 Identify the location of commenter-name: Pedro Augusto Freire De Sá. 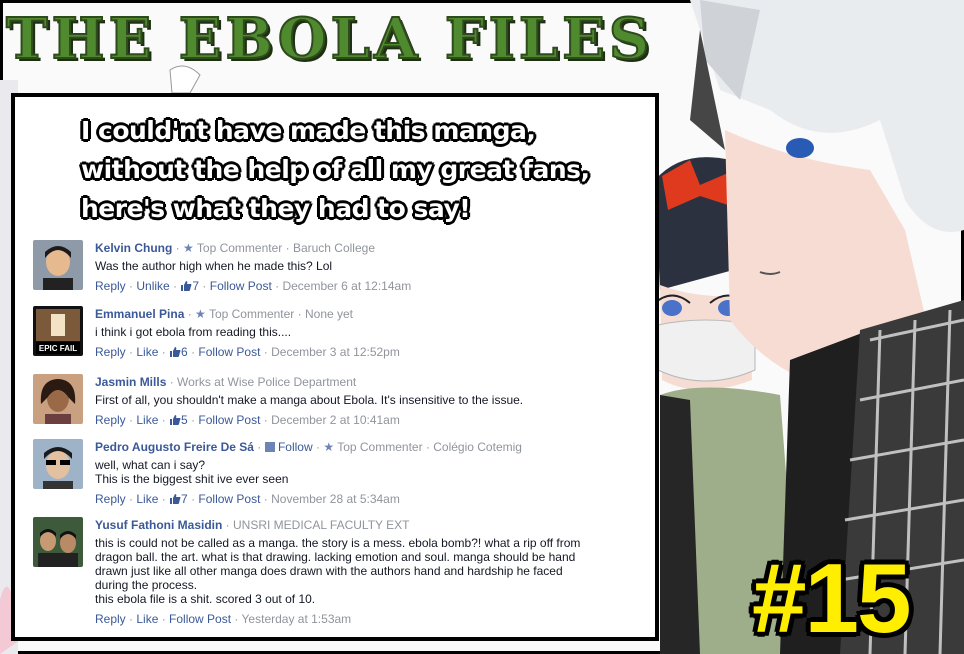
(174, 447).